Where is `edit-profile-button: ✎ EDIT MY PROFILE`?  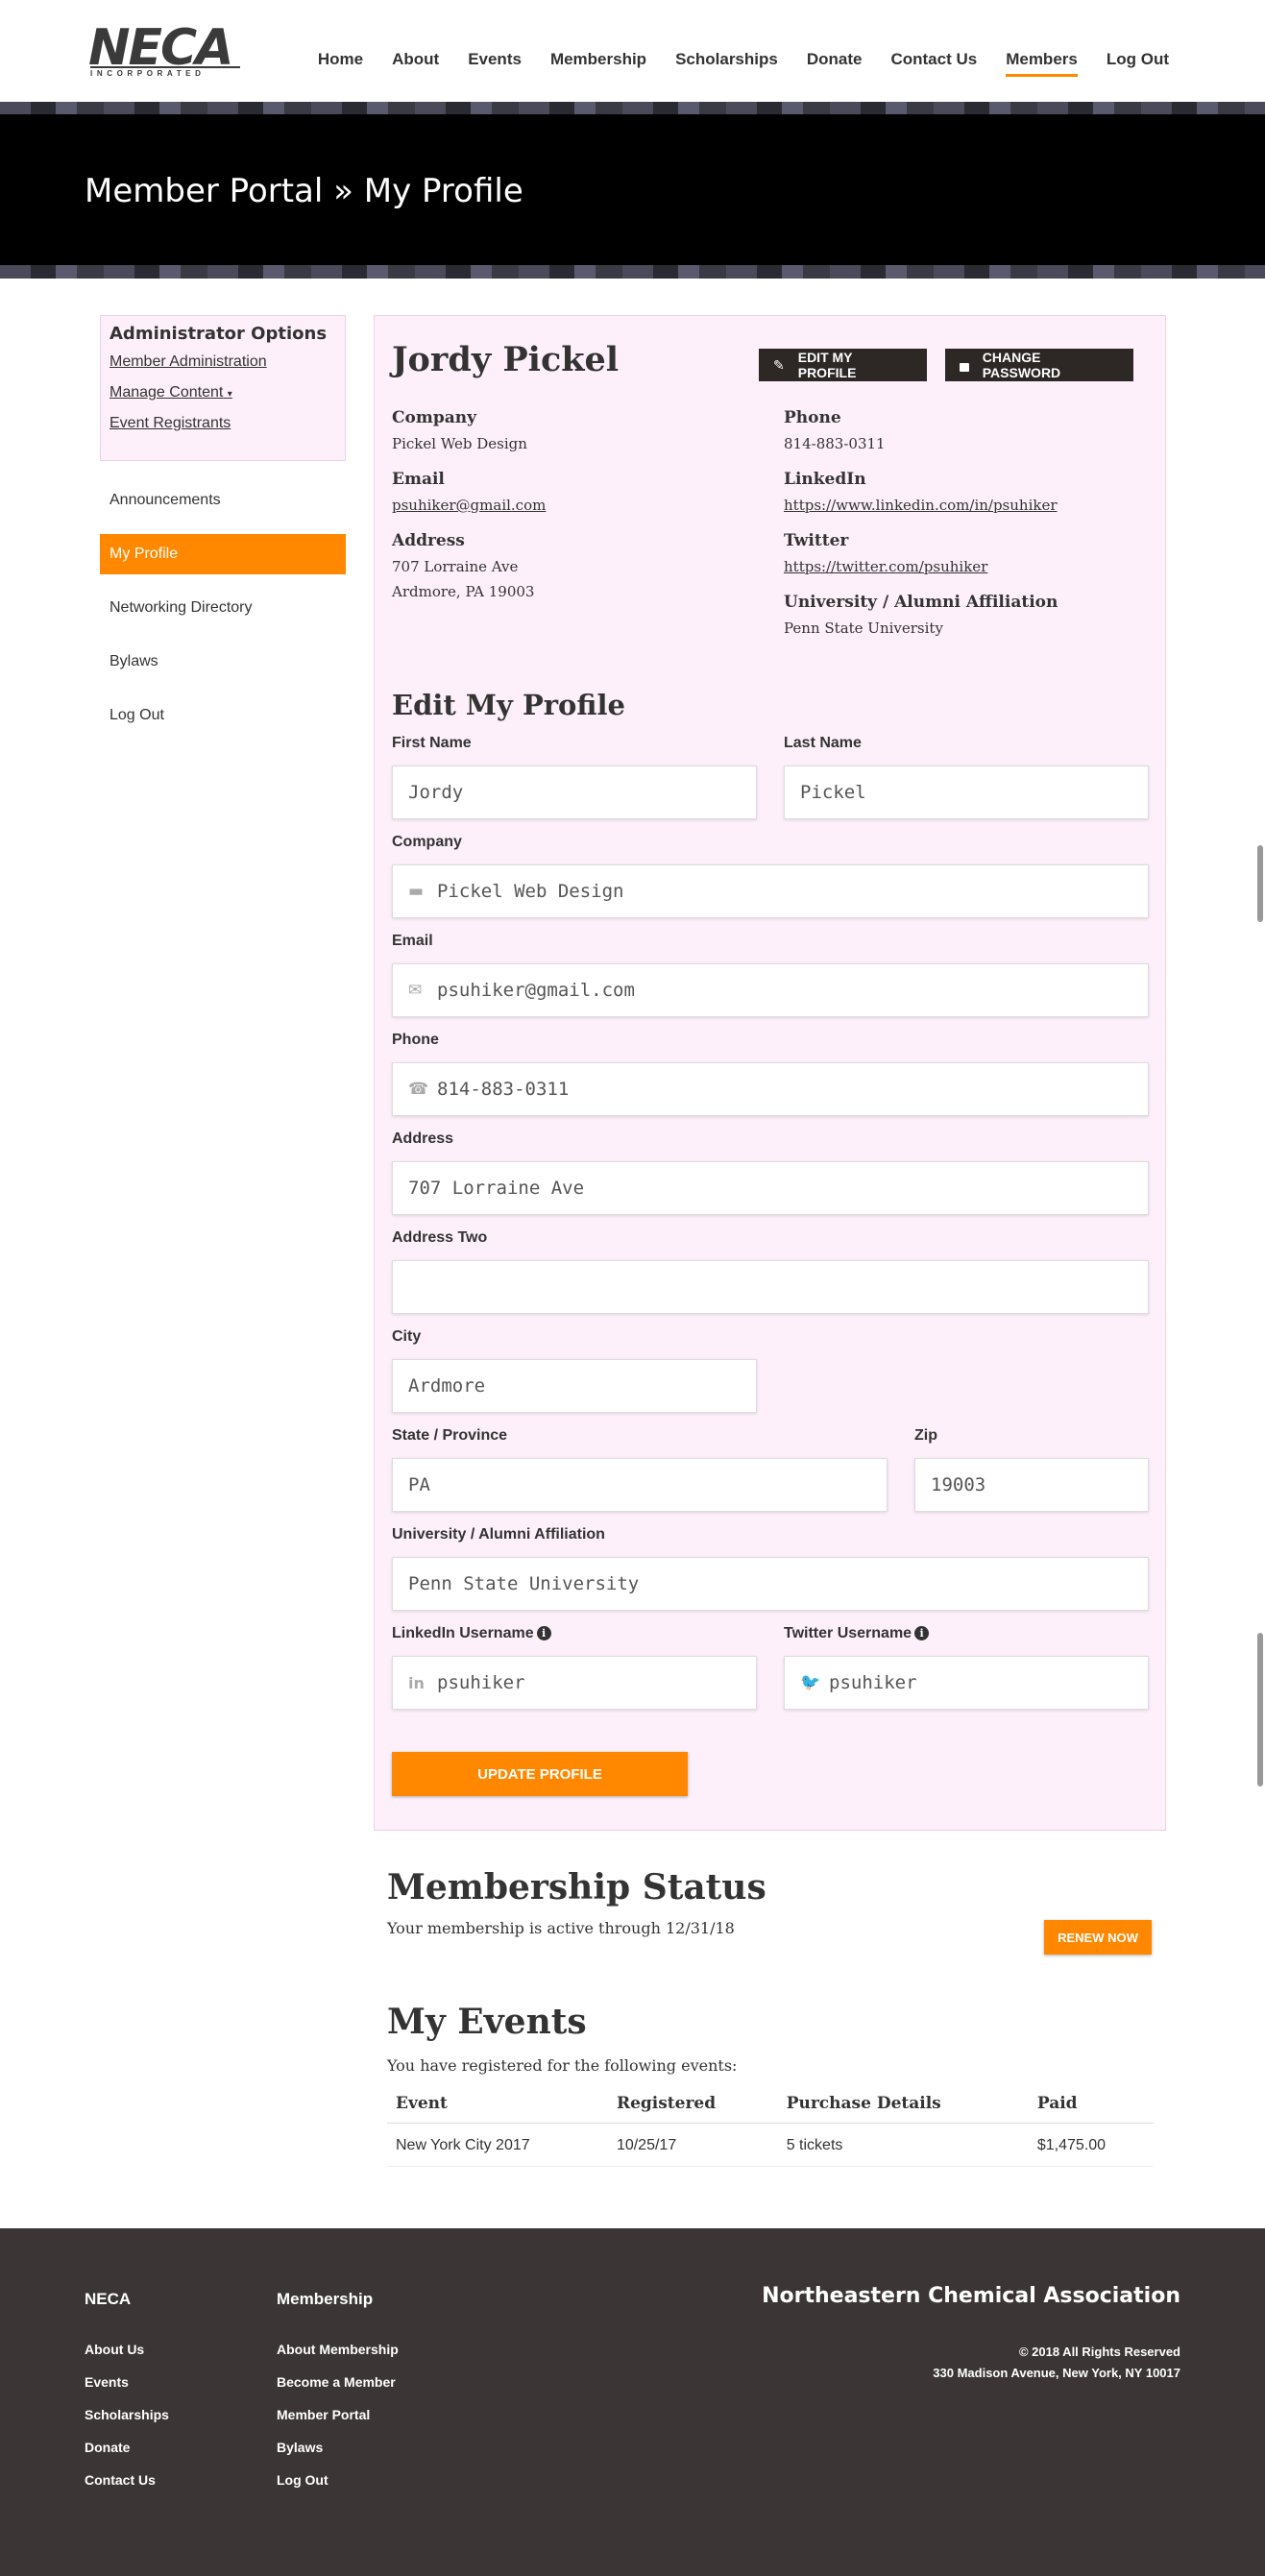
edit-profile-button: ✎ EDIT MY PROFILE is located at coordinates (843, 365).